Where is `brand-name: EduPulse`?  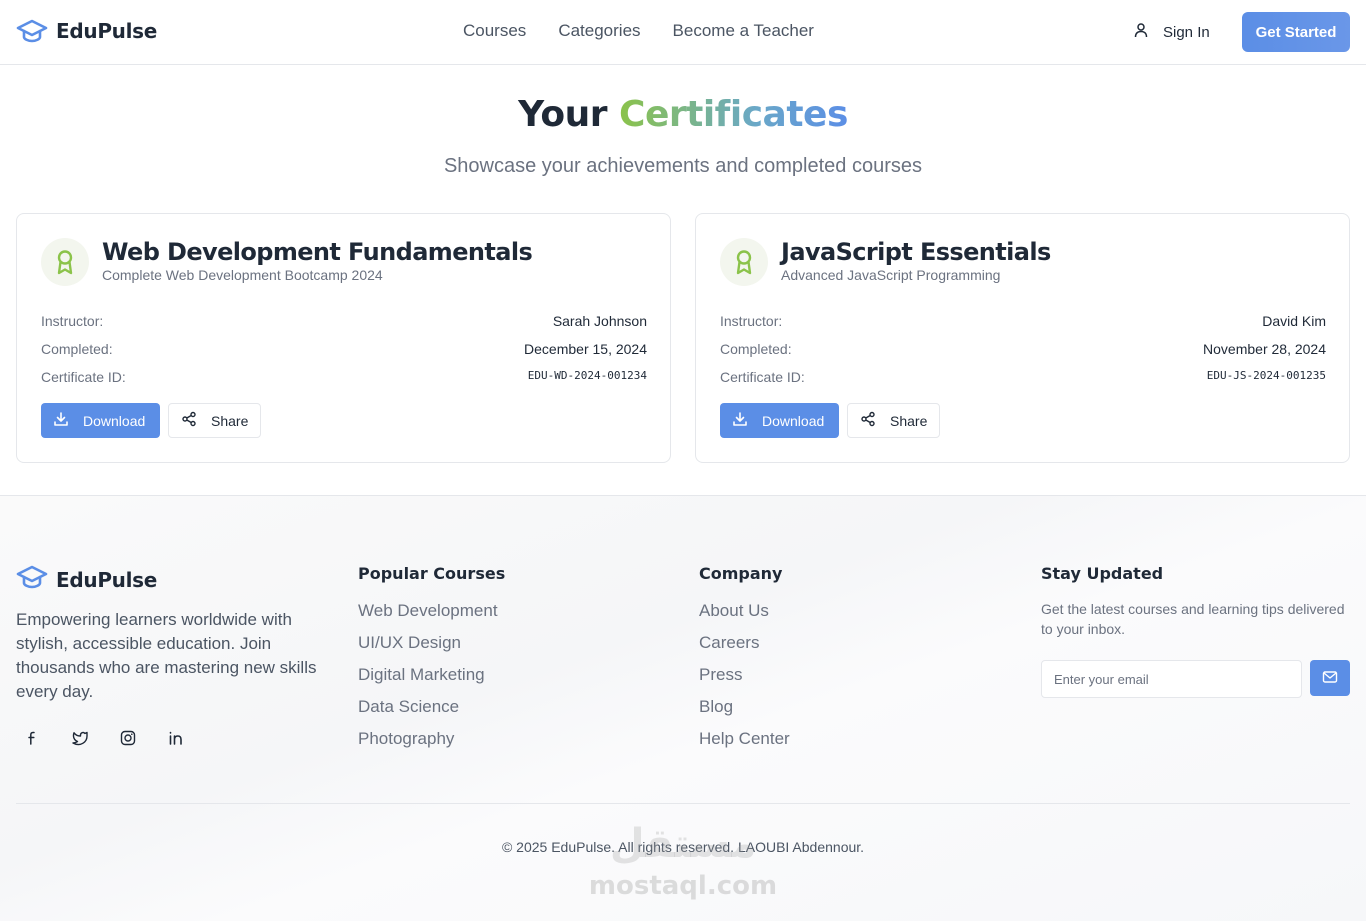 brand-name: EduPulse is located at coordinates (107, 31).